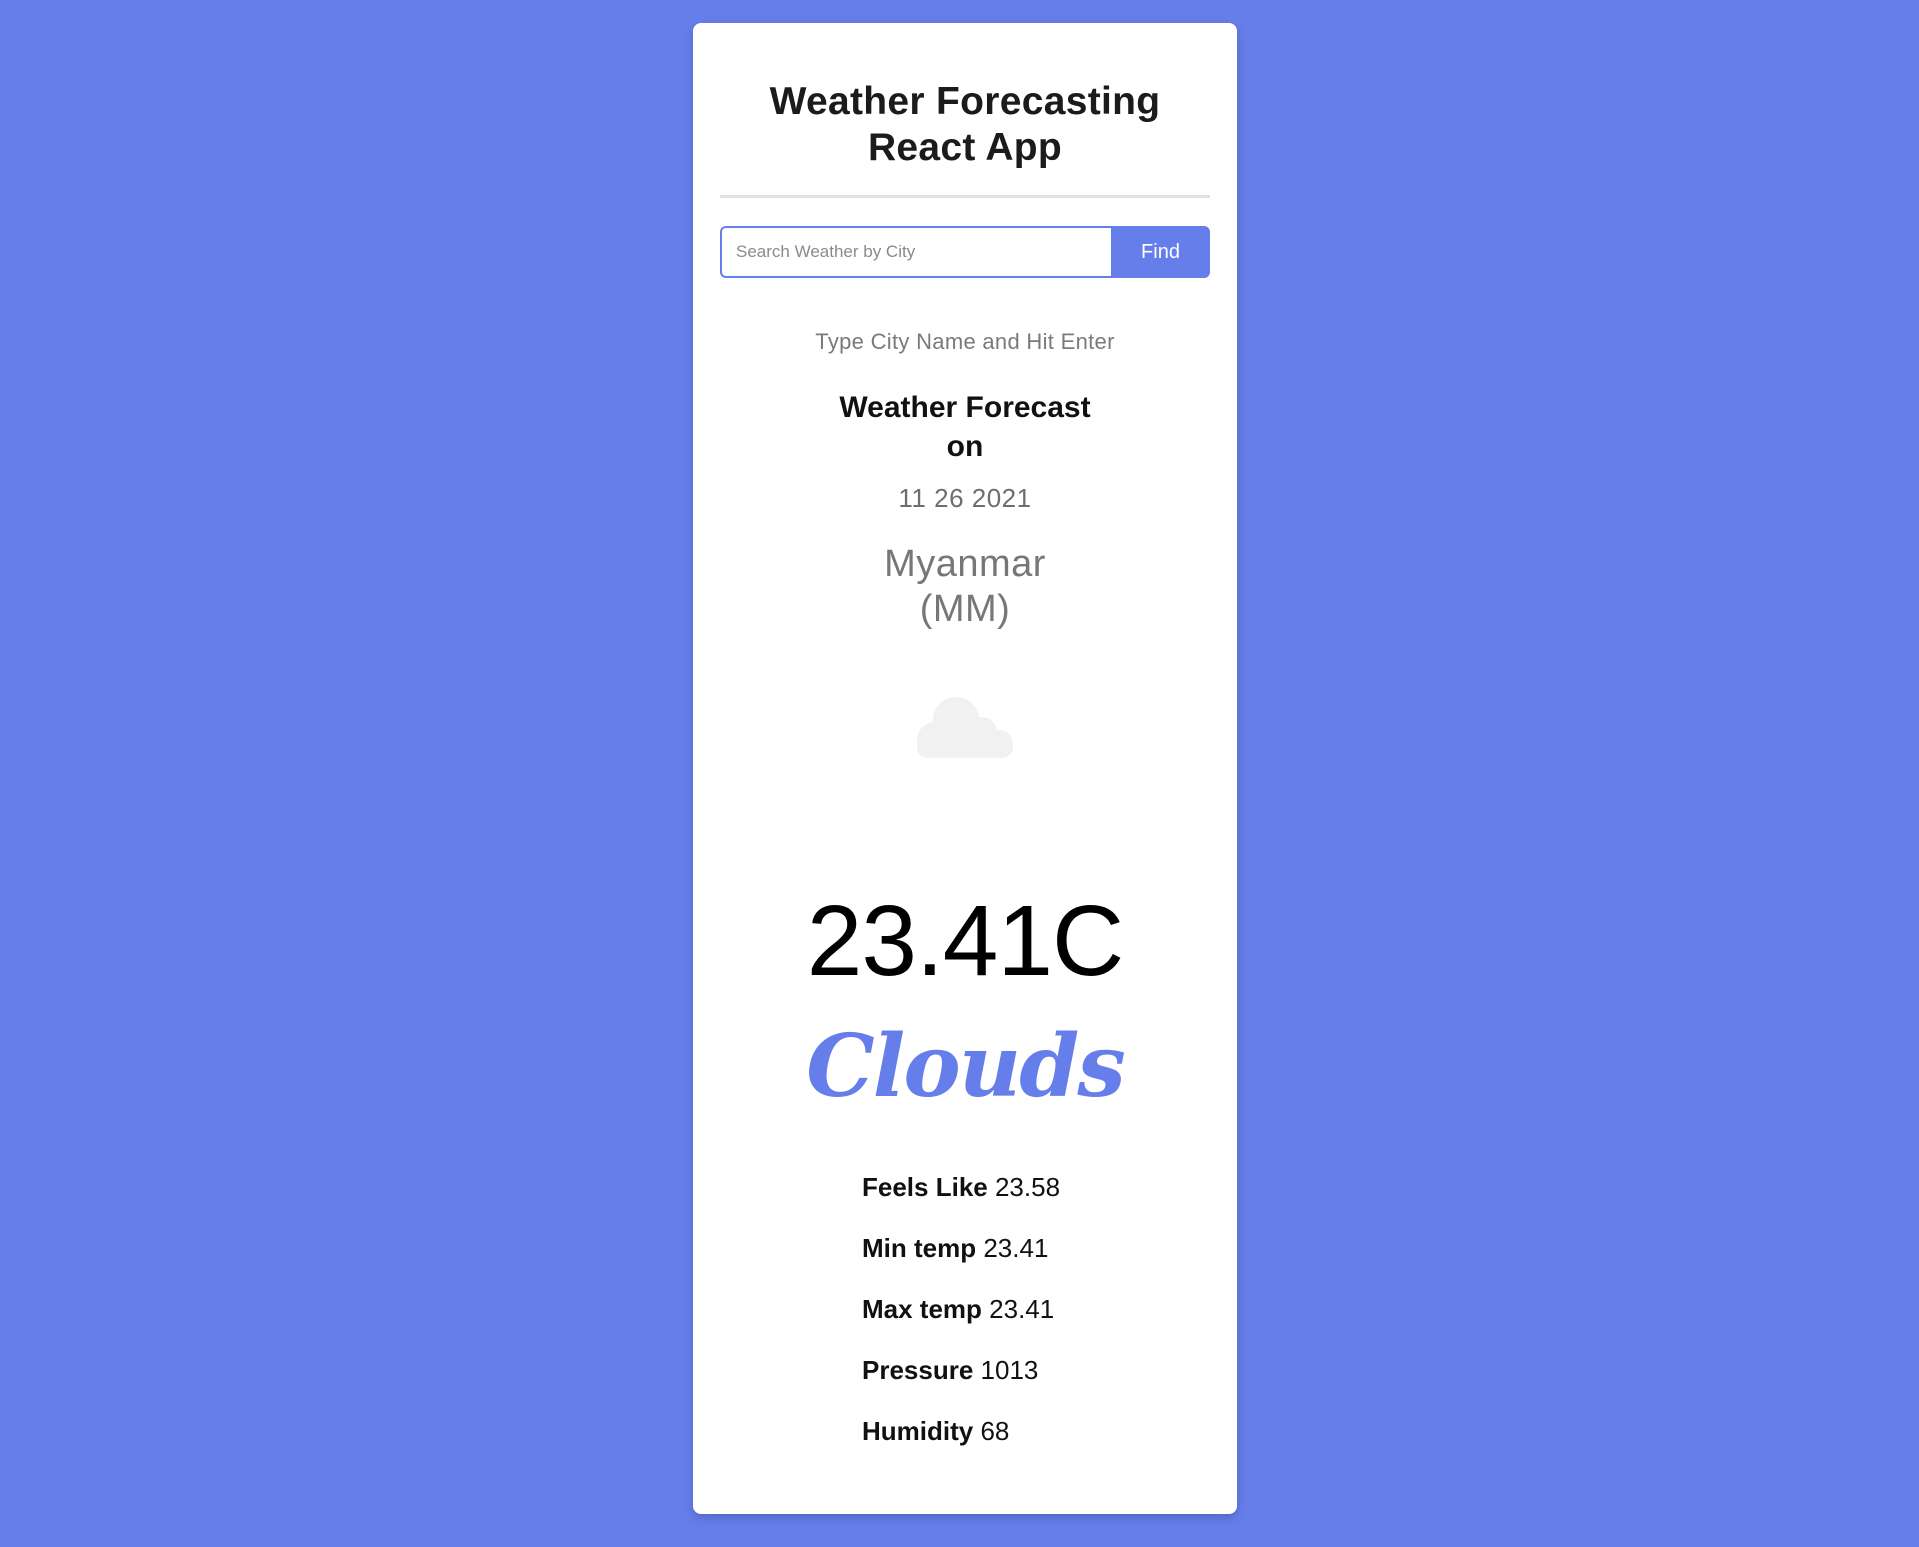 This screenshot has height=1547, width=1919. I want to click on detail-label: Feels Like, so click(925, 1187).